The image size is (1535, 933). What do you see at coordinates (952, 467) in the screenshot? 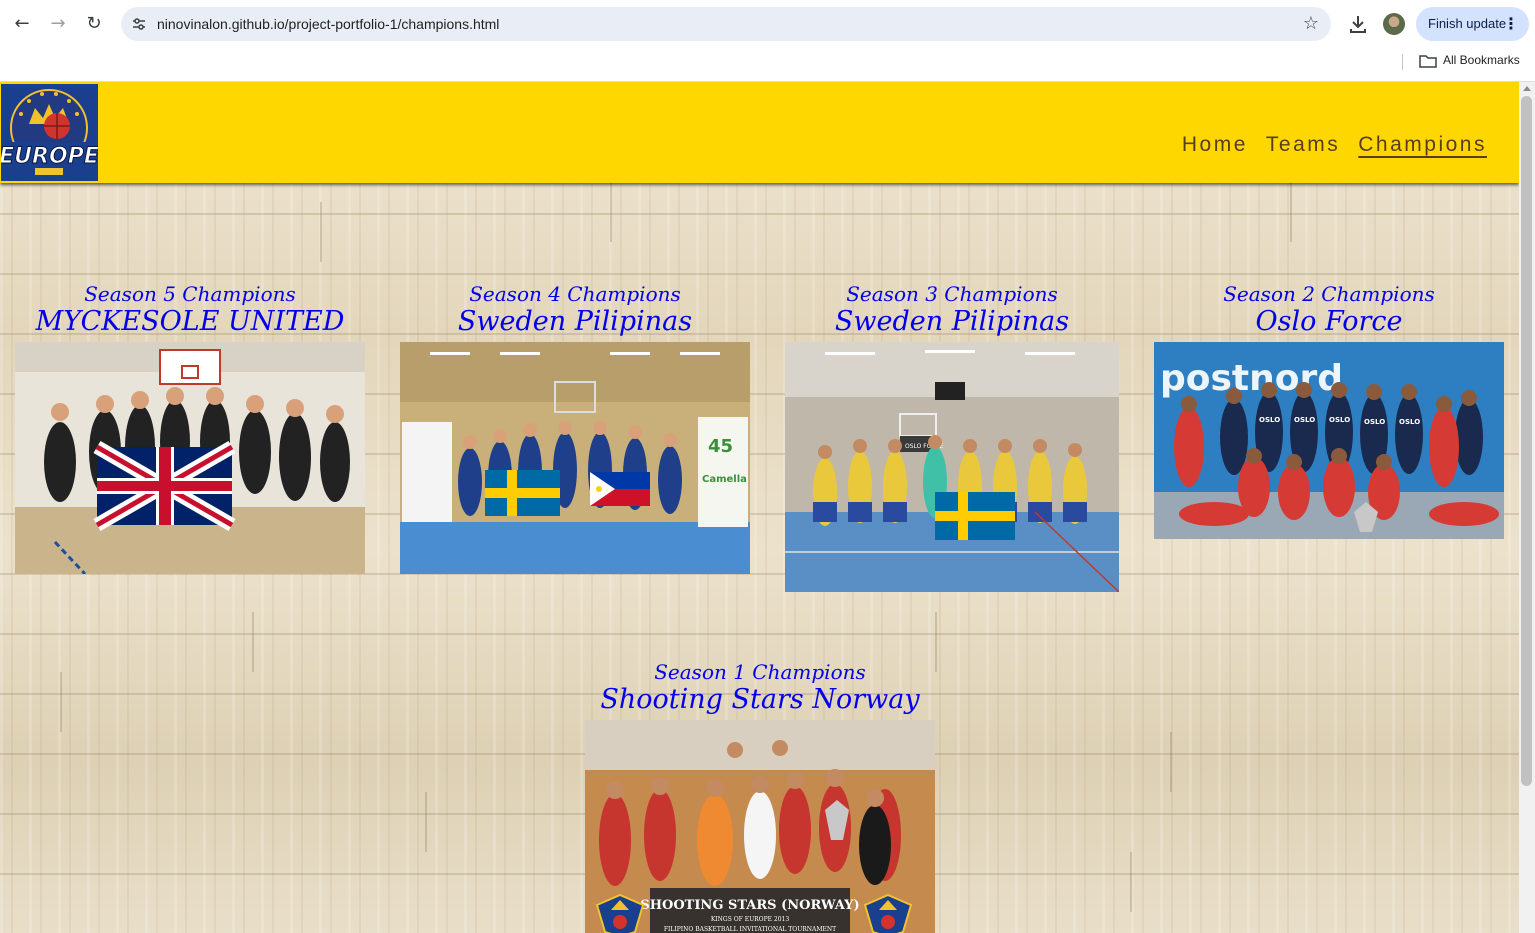
I see `team-photo-season-3: OSLO FORCE` at bounding box center [952, 467].